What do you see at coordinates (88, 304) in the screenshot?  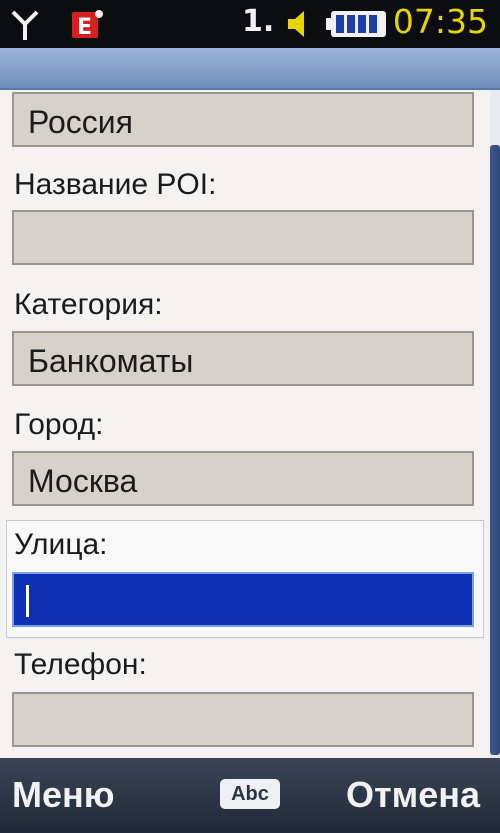 I see `category-label: Категория:` at bounding box center [88, 304].